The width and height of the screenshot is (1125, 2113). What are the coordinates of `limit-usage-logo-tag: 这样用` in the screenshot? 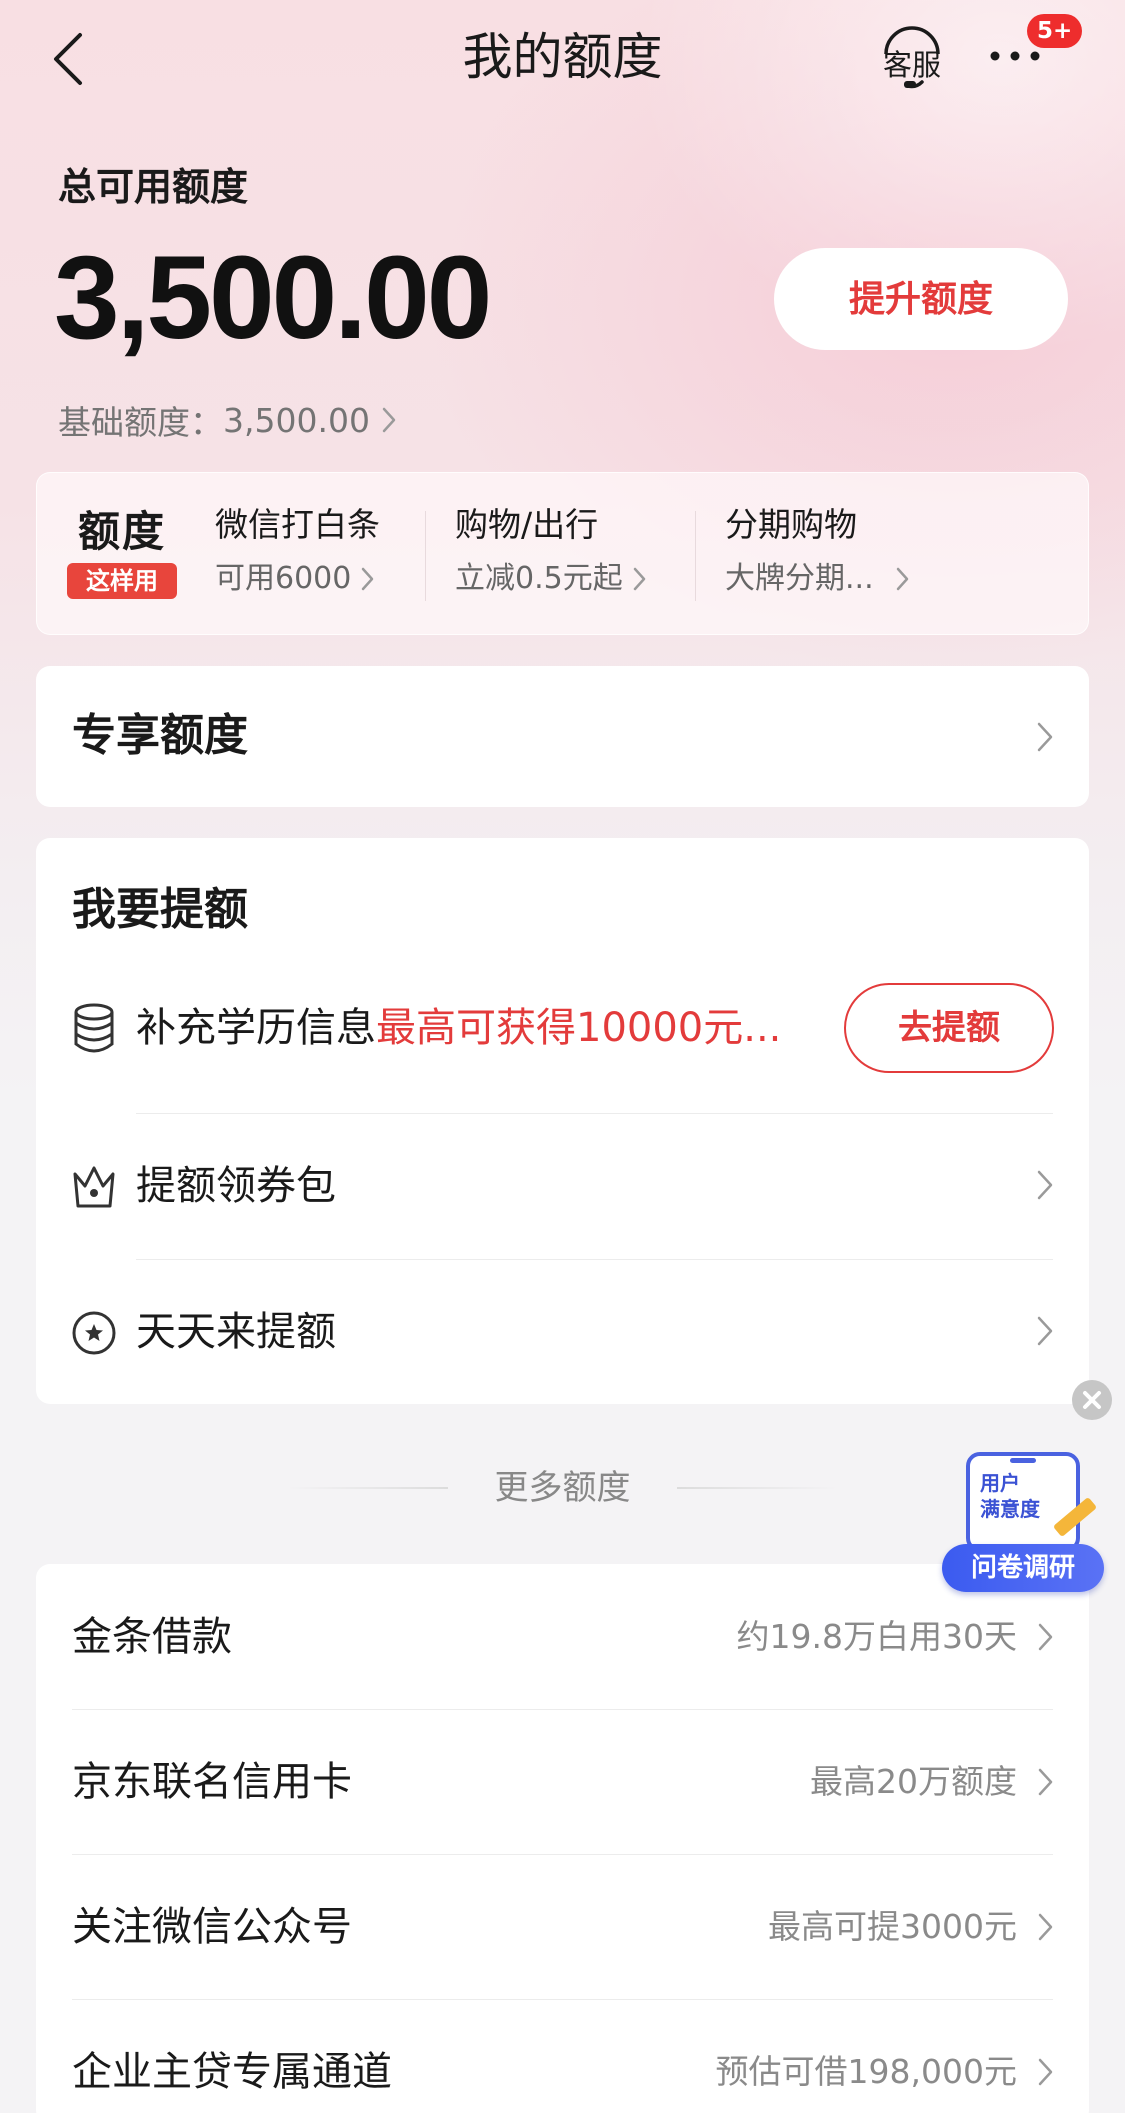 It's located at (122, 581).